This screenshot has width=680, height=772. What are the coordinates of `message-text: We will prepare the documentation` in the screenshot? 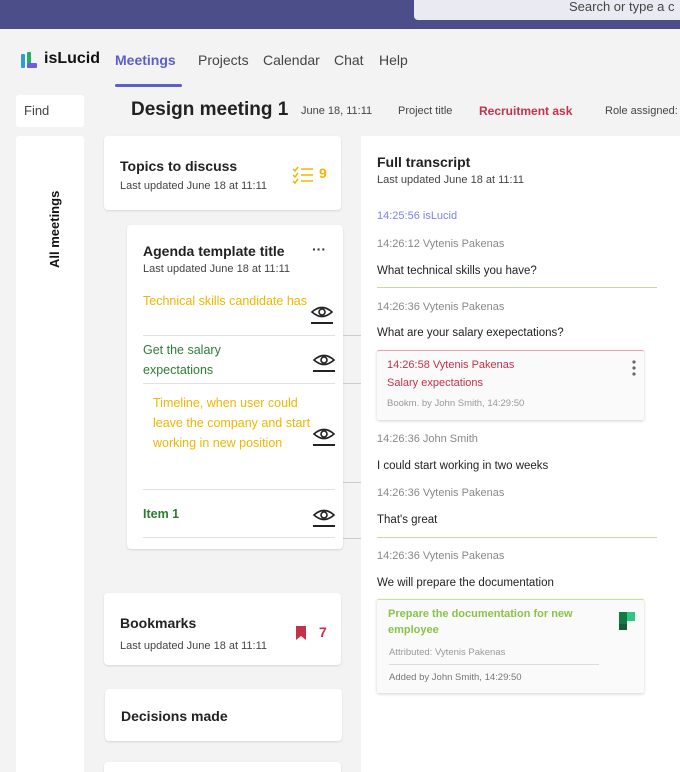 It's located at (465, 583).